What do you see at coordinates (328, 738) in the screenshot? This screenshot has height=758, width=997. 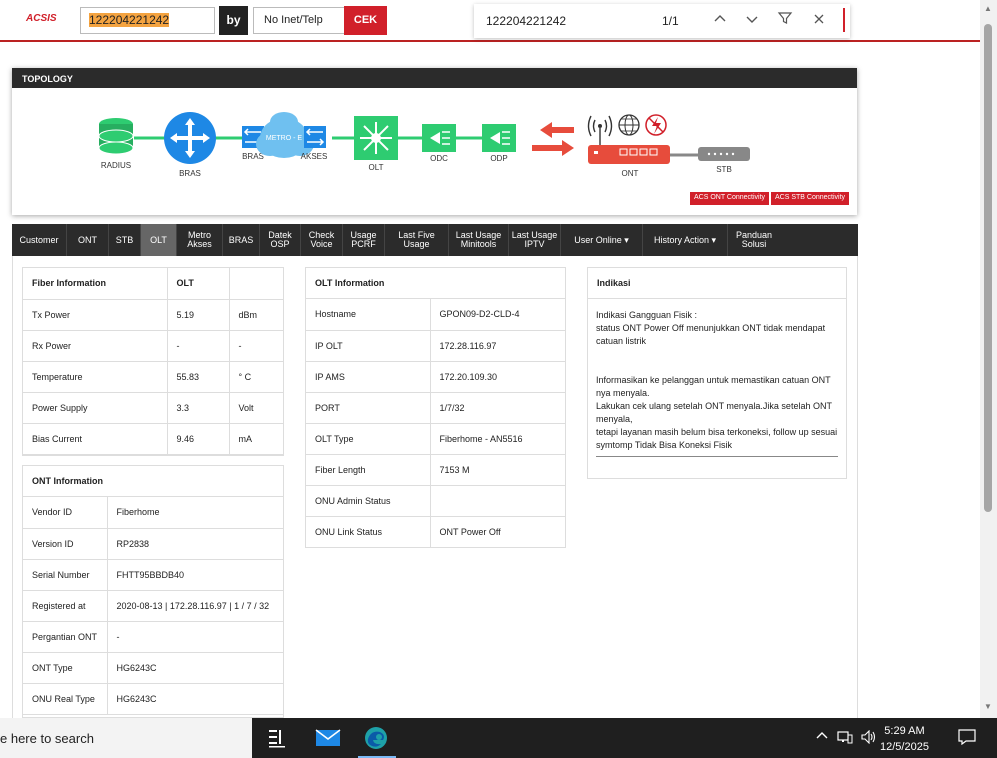 I see `mail-icon` at bounding box center [328, 738].